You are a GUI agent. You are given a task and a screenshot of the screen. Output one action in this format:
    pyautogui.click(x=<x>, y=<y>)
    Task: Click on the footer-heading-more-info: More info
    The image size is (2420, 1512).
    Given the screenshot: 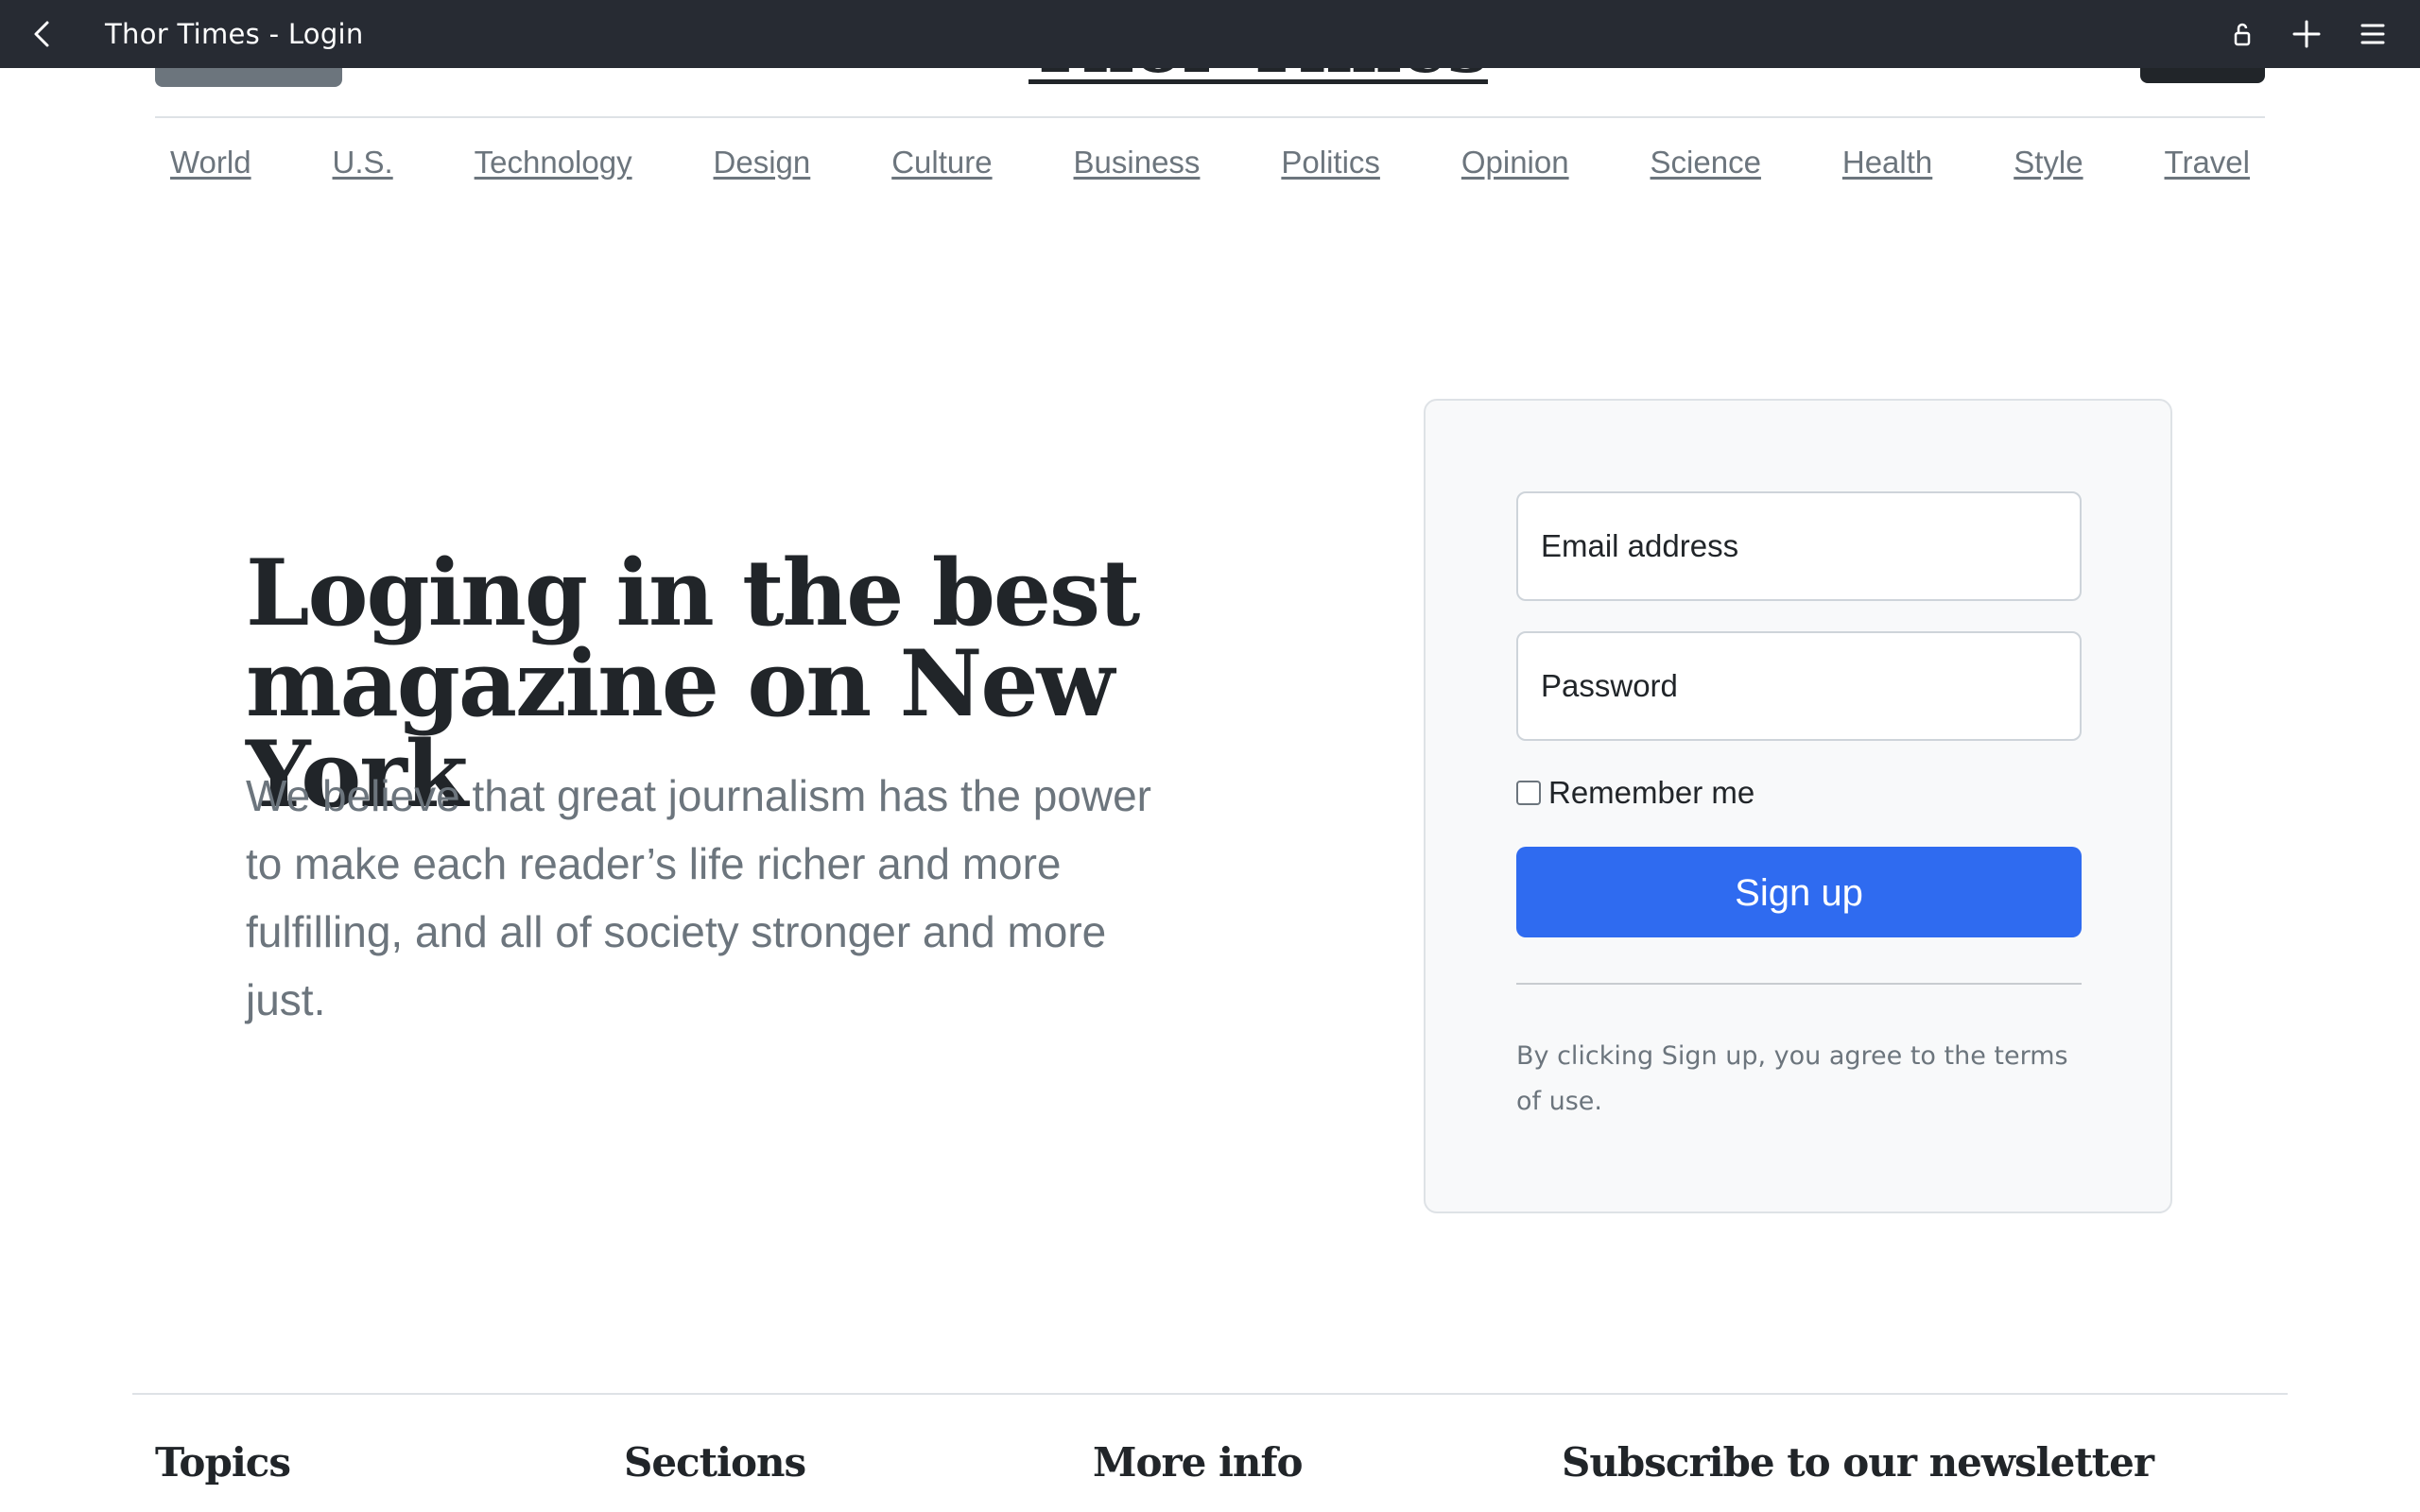 What is the action you would take?
    pyautogui.click(x=1198, y=1462)
    